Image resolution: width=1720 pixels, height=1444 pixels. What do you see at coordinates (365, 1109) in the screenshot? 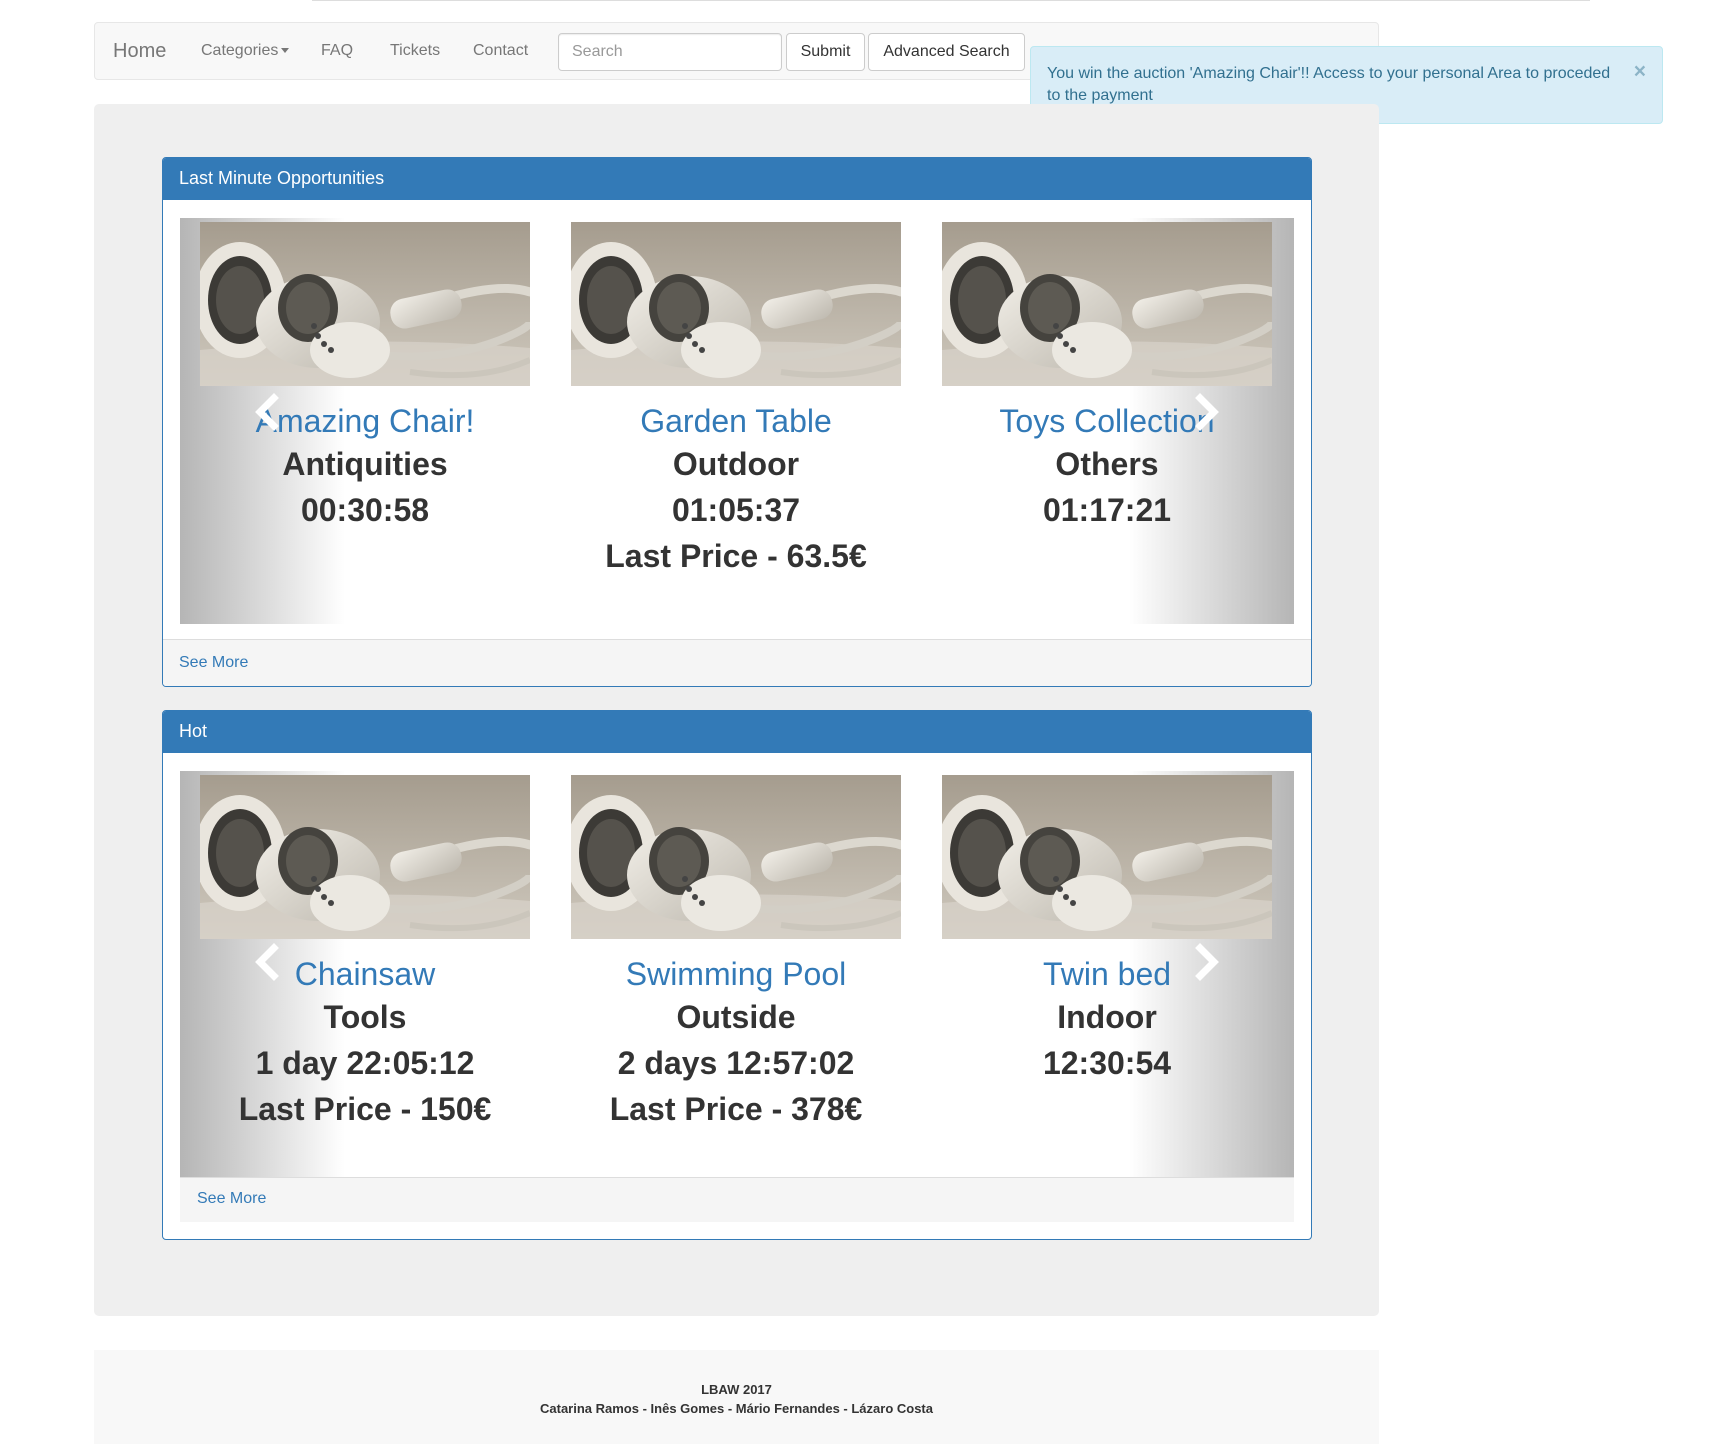
I see `auction-last-price: Last Price - 150€` at bounding box center [365, 1109].